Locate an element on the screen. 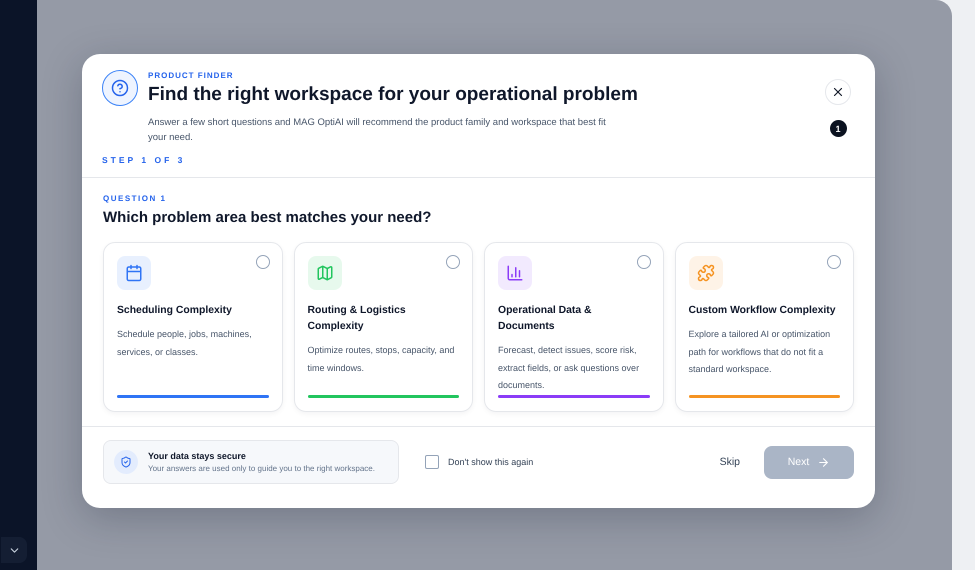 The height and width of the screenshot is (570, 975). option-title: Scheduling Complexity is located at coordinates (175, 311).